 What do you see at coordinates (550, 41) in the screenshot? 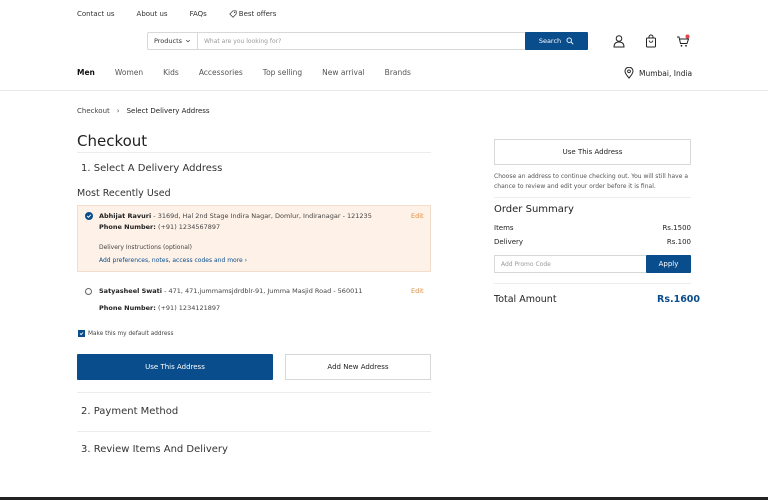
I see `search-button-label: Search` at bounding box center [550, 41].